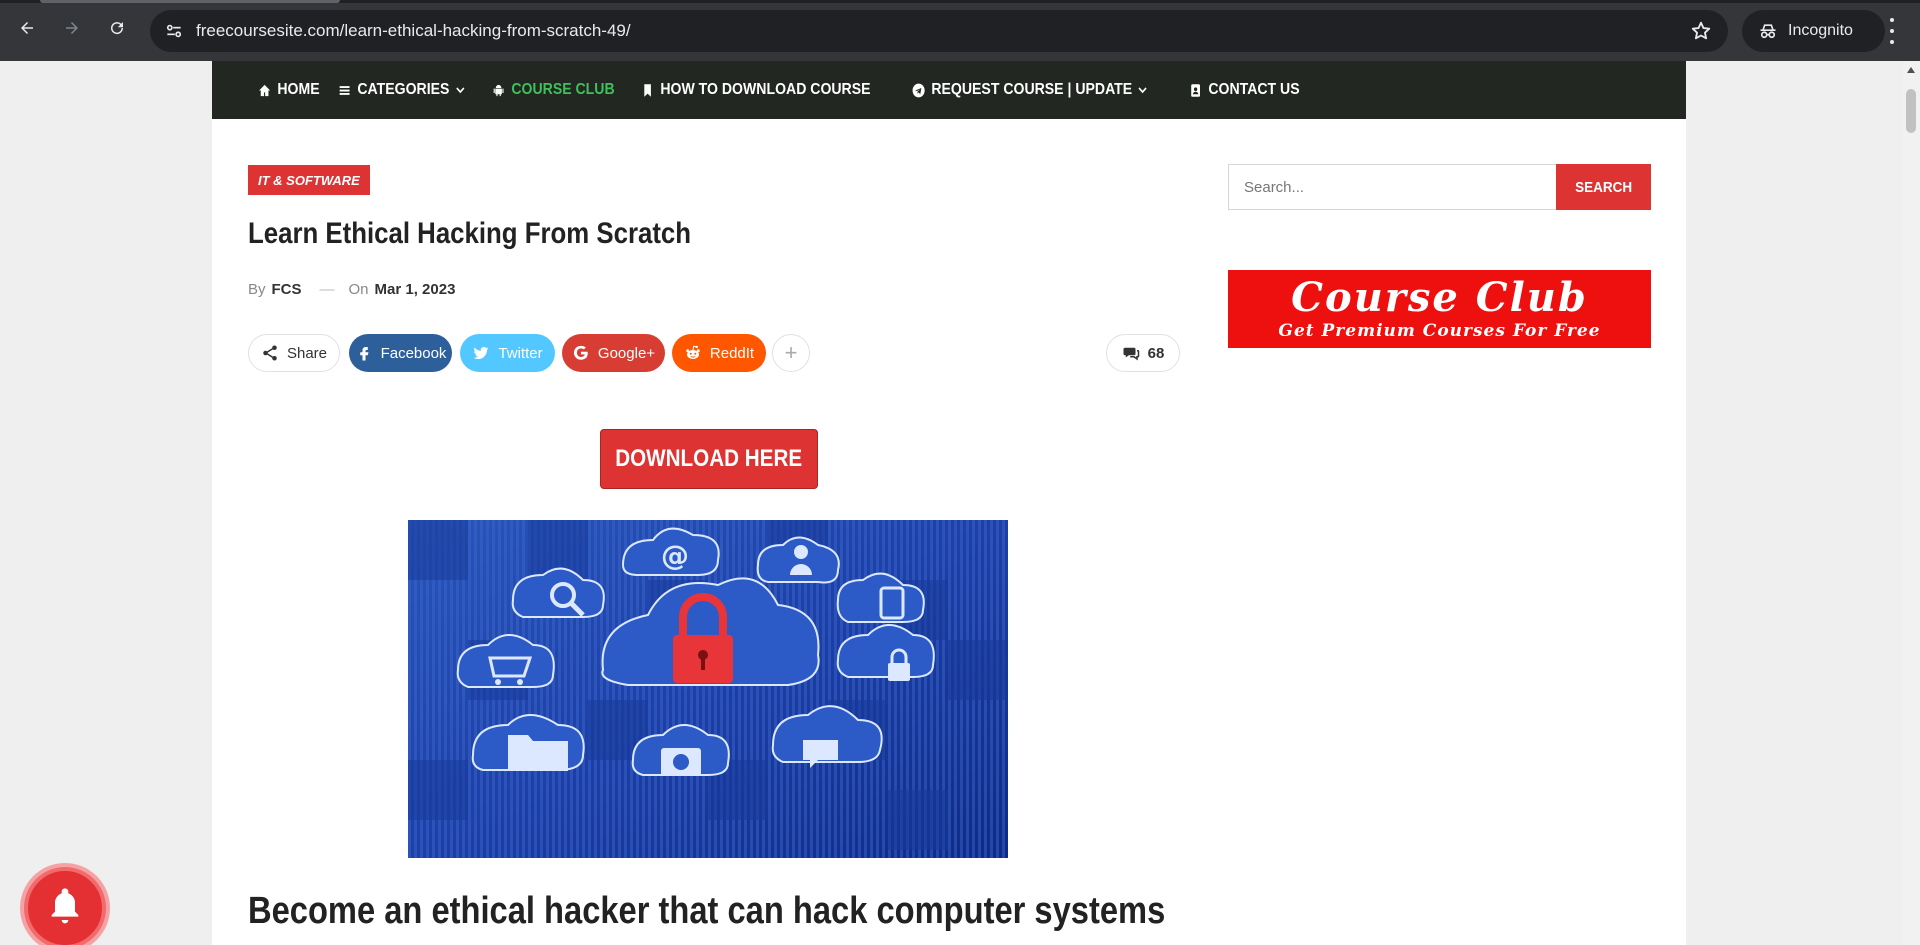  What do you see at coordinates (791, 353) in the screenshot?
I see `more-share-button: +` at bounding box center [791, 353].